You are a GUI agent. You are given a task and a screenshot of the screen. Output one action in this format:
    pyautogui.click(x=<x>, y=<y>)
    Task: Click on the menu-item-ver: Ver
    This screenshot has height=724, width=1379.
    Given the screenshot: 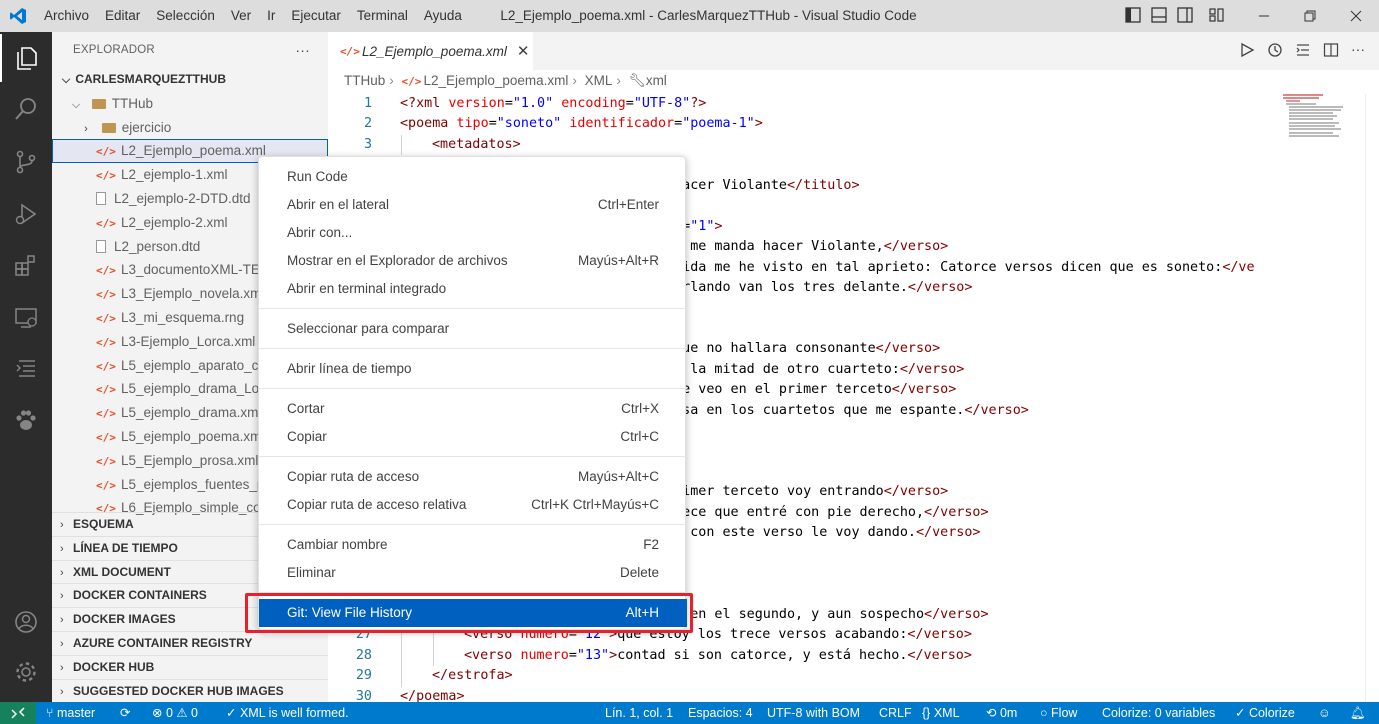 What is the action you would take?
    pyautogui.click(x=241, y=16)
    